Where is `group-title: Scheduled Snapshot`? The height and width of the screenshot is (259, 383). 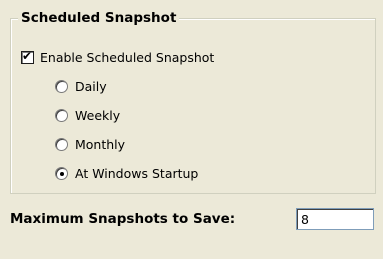
group-title: Scheduled Snapshot is located at coordinates (99, 18).